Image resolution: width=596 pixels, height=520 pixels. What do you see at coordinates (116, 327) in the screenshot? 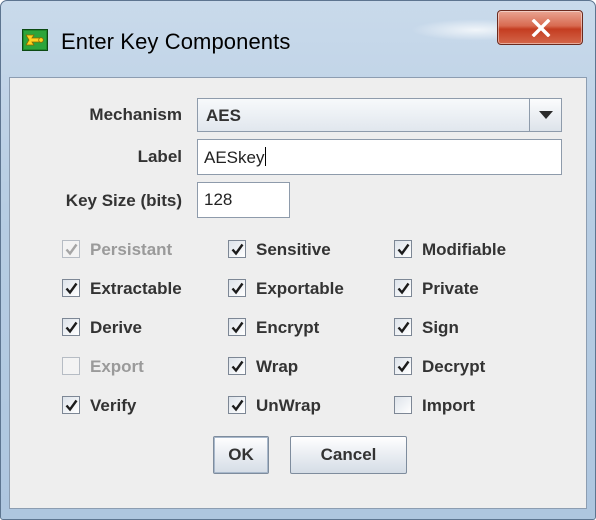
I see `checkbox-label: Derive` at bounding box center [116, 327].